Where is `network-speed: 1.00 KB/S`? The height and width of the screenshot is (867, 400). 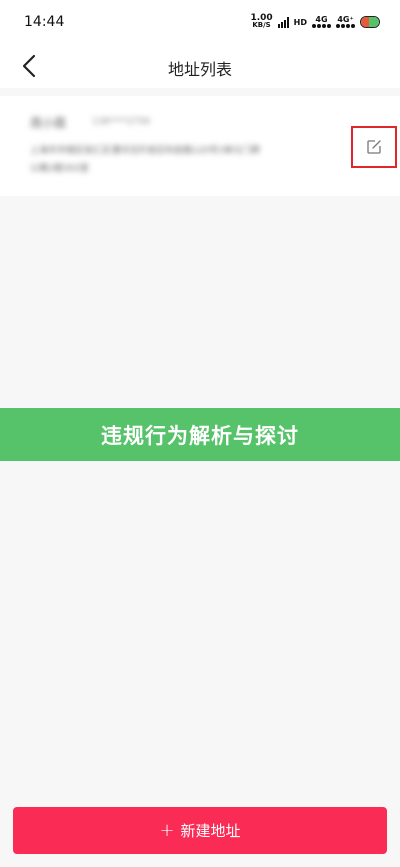
network-speed: 1.00 KB/S is located at coordinates (261, 21).